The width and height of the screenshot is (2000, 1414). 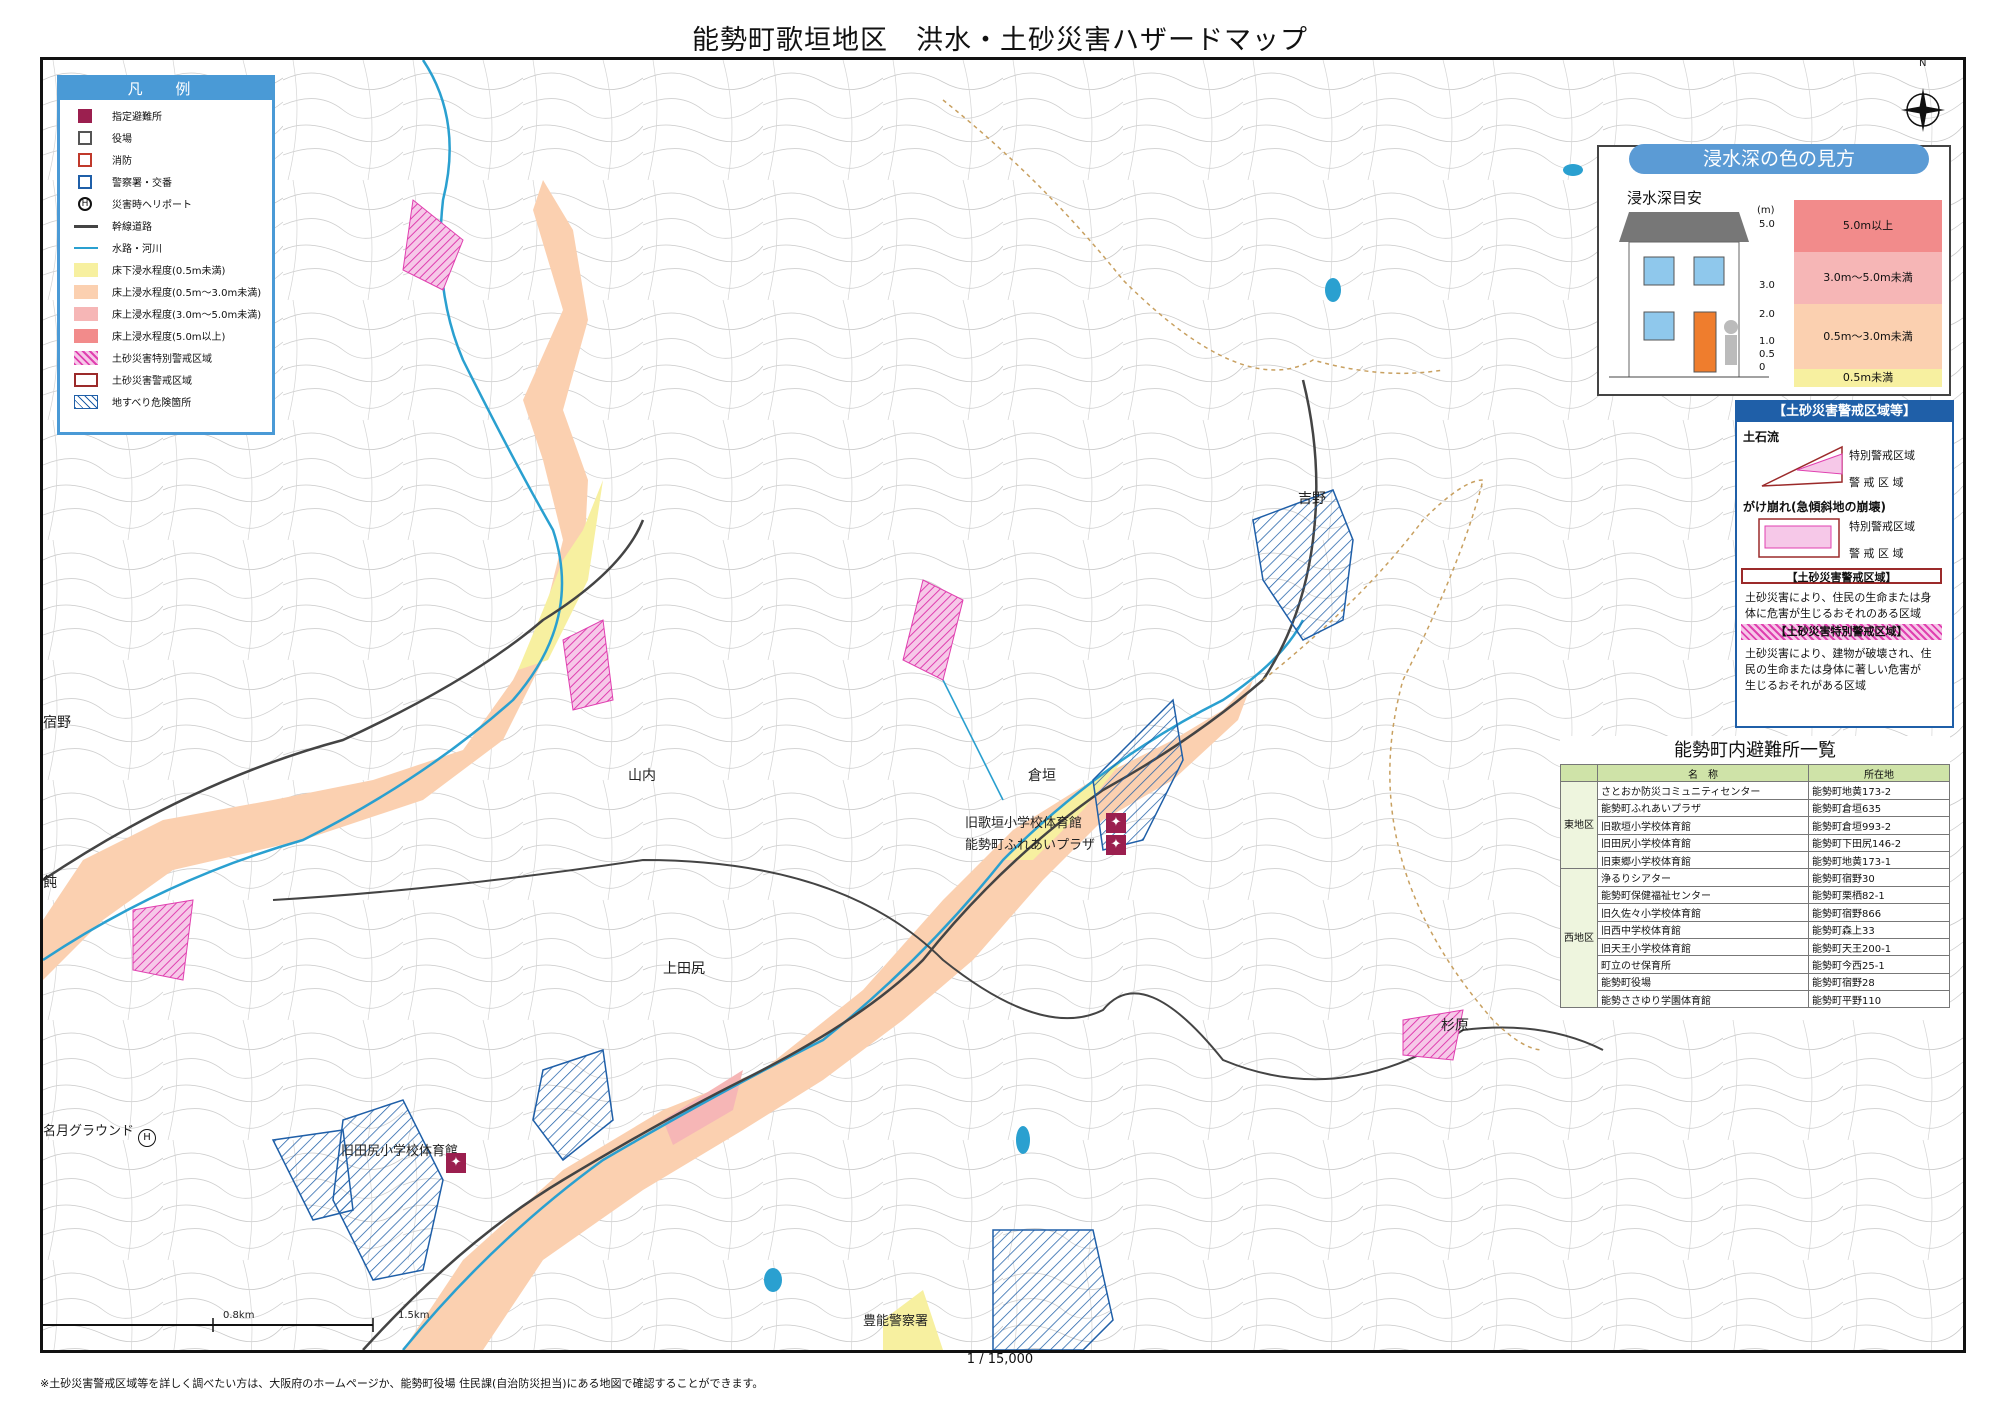 I want to click on place-label-meigetsu: 名月グラウンド, so click(x=89, y=1131).